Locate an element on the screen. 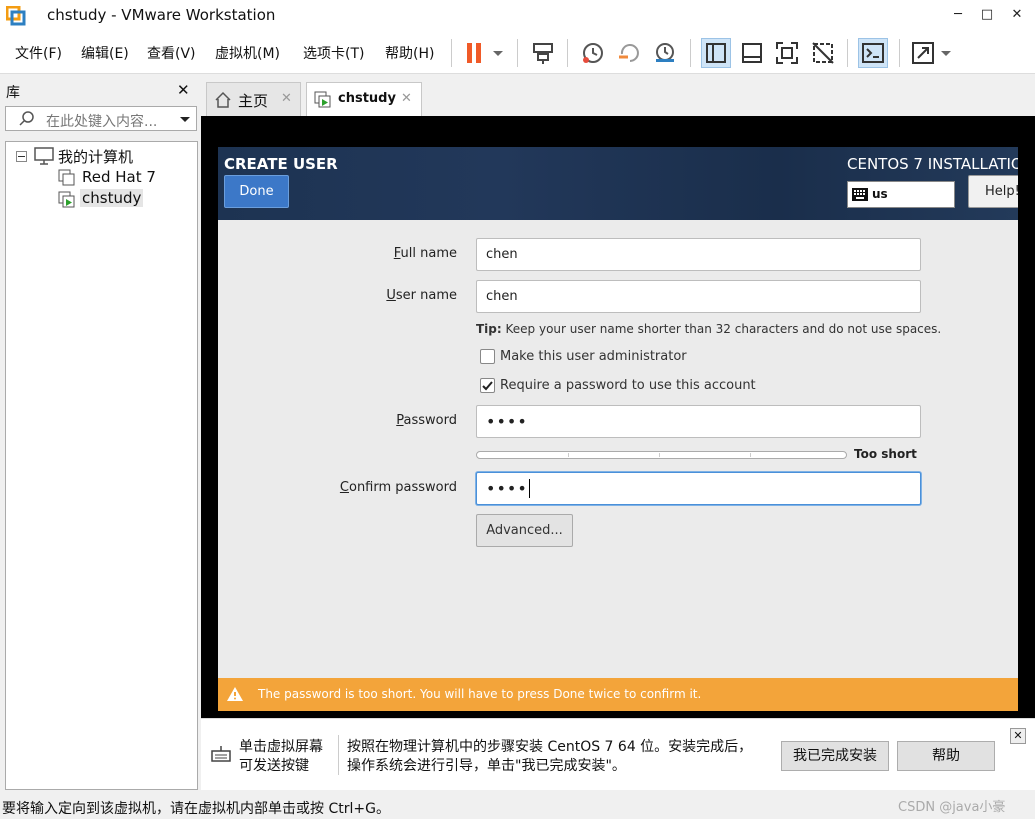  password-label-text: assword is located at coordinates (430, 420).